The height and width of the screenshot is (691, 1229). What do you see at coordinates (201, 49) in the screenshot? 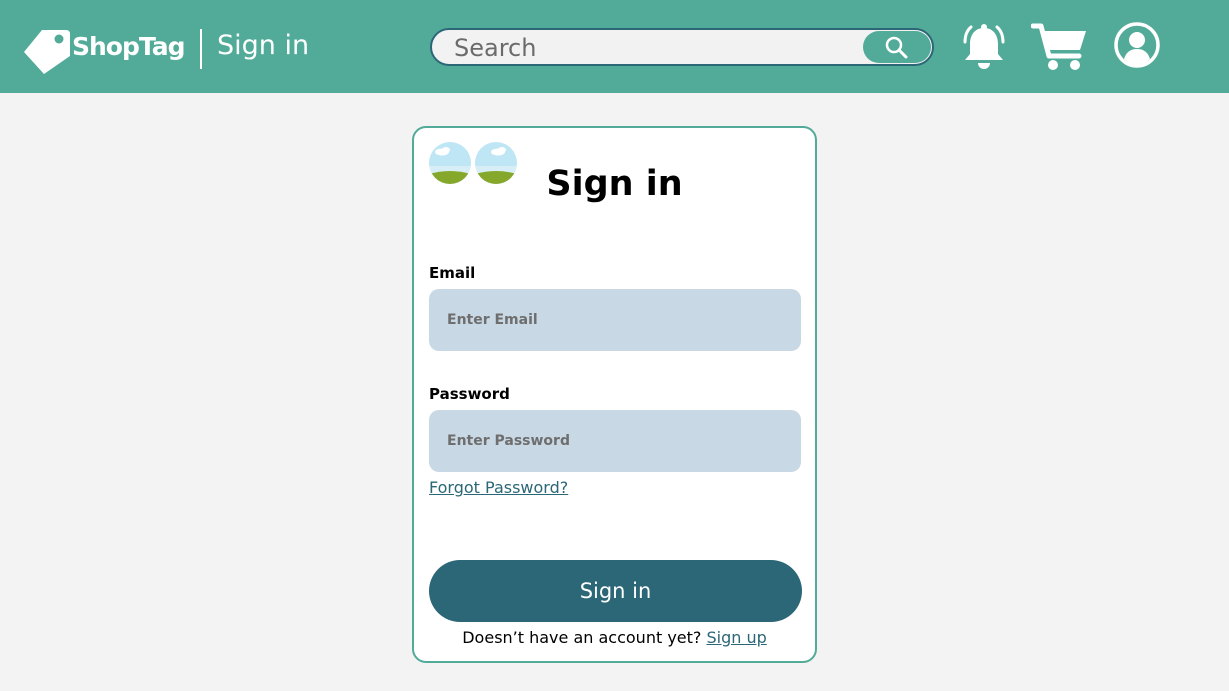
I see `header-divider` at bounding box center [201, 49].